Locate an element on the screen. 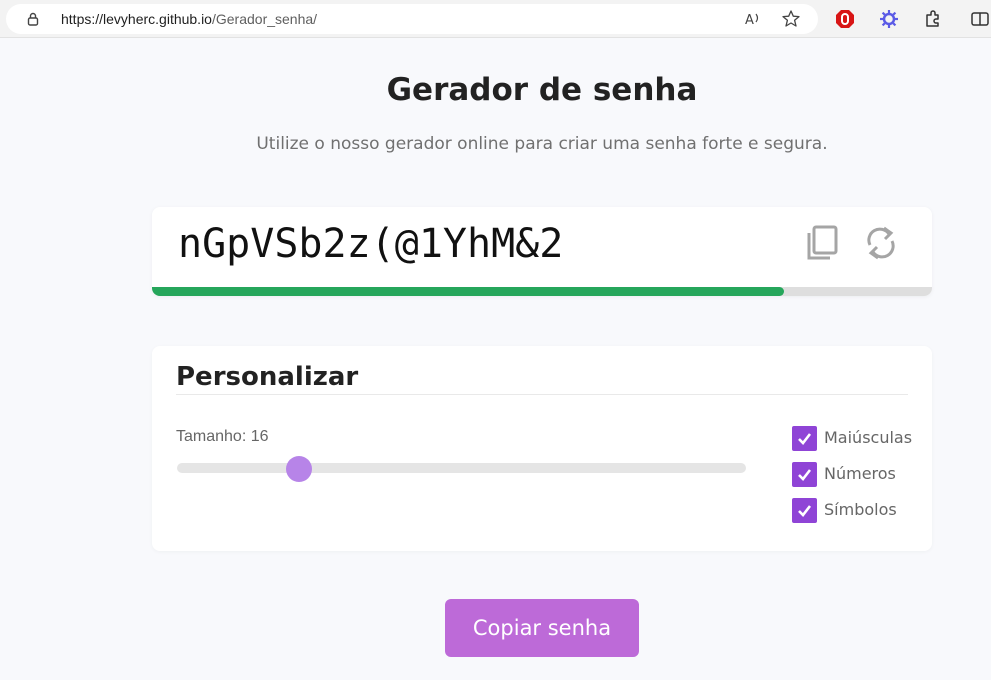 The image size is (991, 680). slider-thumb is located at coordinates (299, 469).